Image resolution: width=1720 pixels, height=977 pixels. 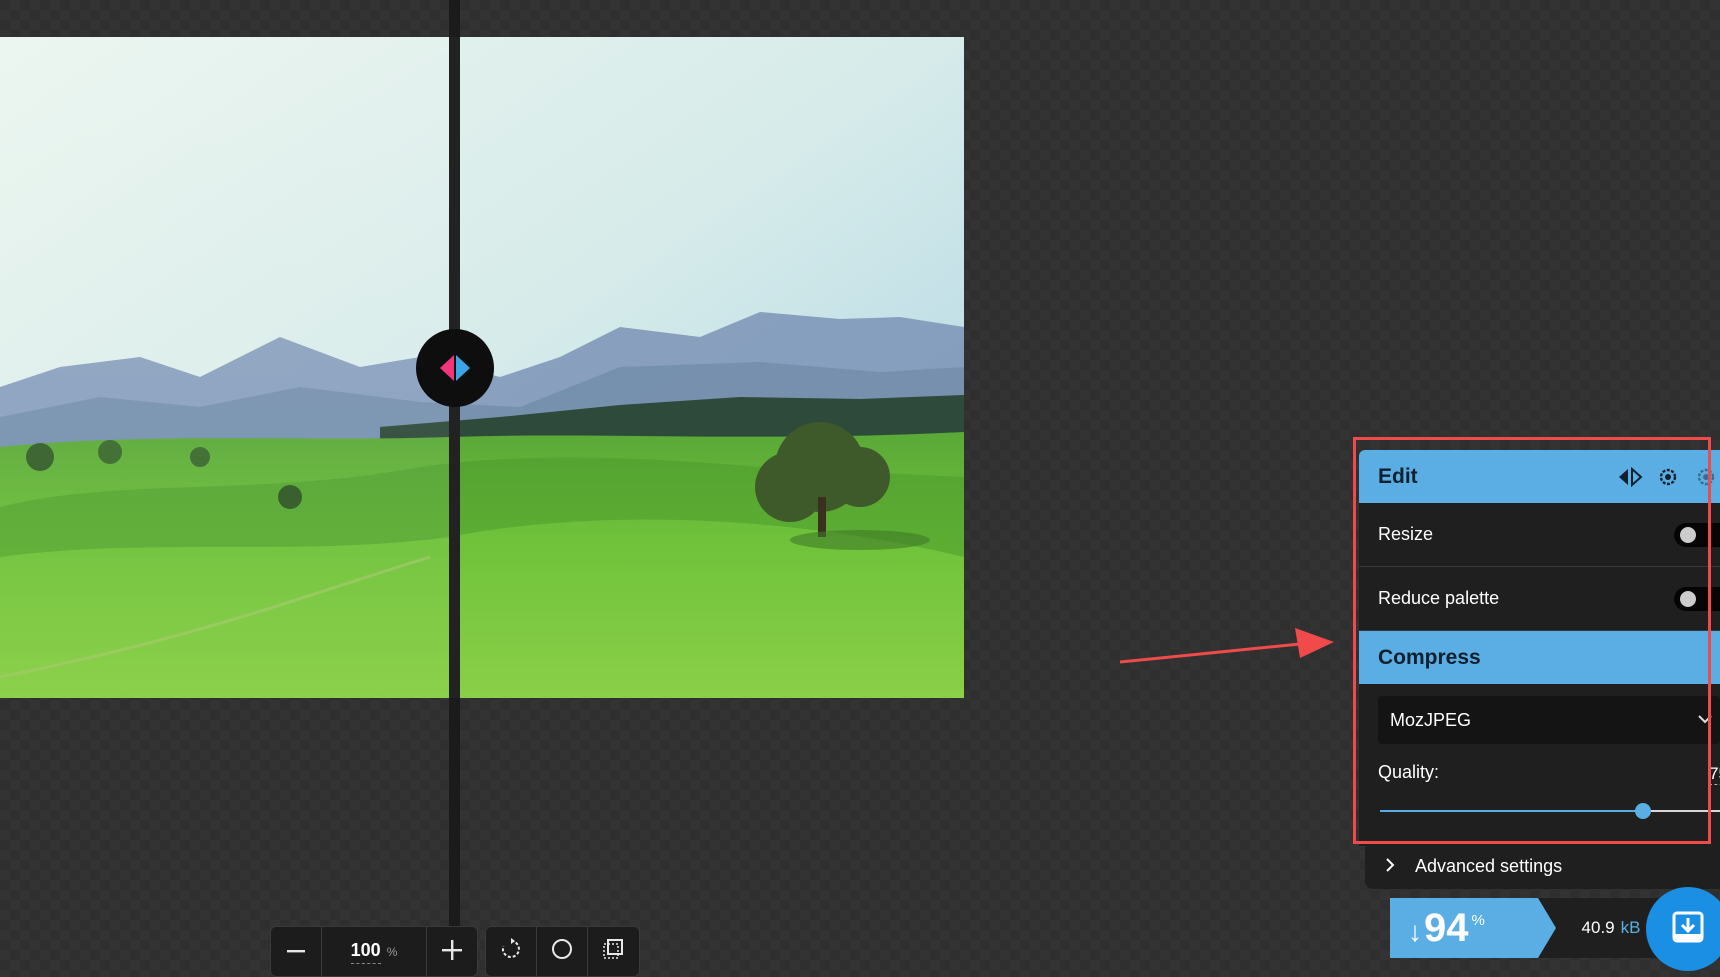 I want to click on resize-label: Resize, so click(x=1406, y=534).